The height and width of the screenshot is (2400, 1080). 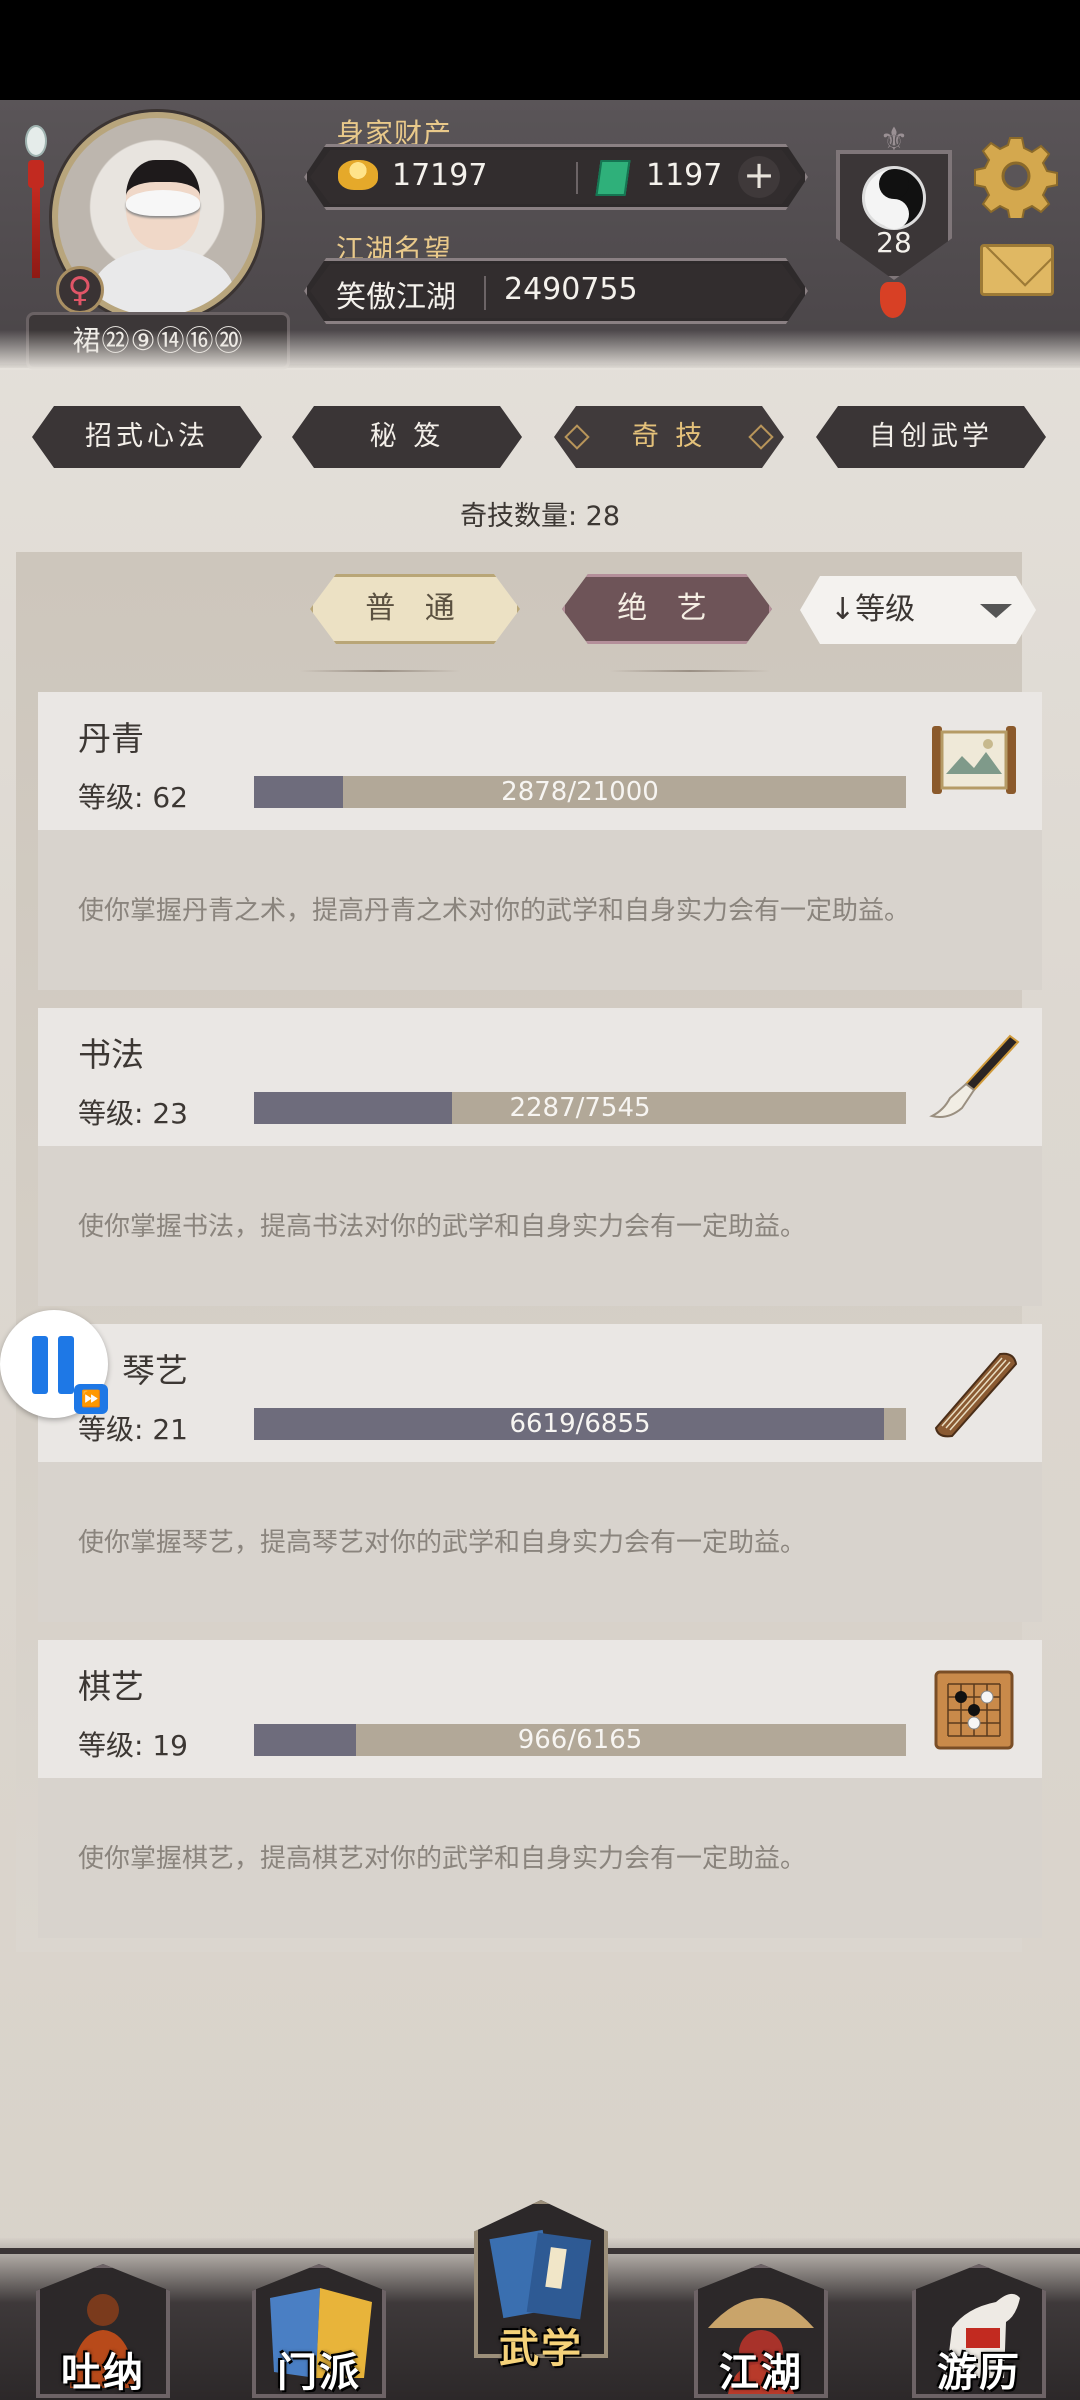 What do you see at coordinates (133, 1113) in the screenshot?
I see `skill-level: 等级: 23` at bounding box center [133, 1113].